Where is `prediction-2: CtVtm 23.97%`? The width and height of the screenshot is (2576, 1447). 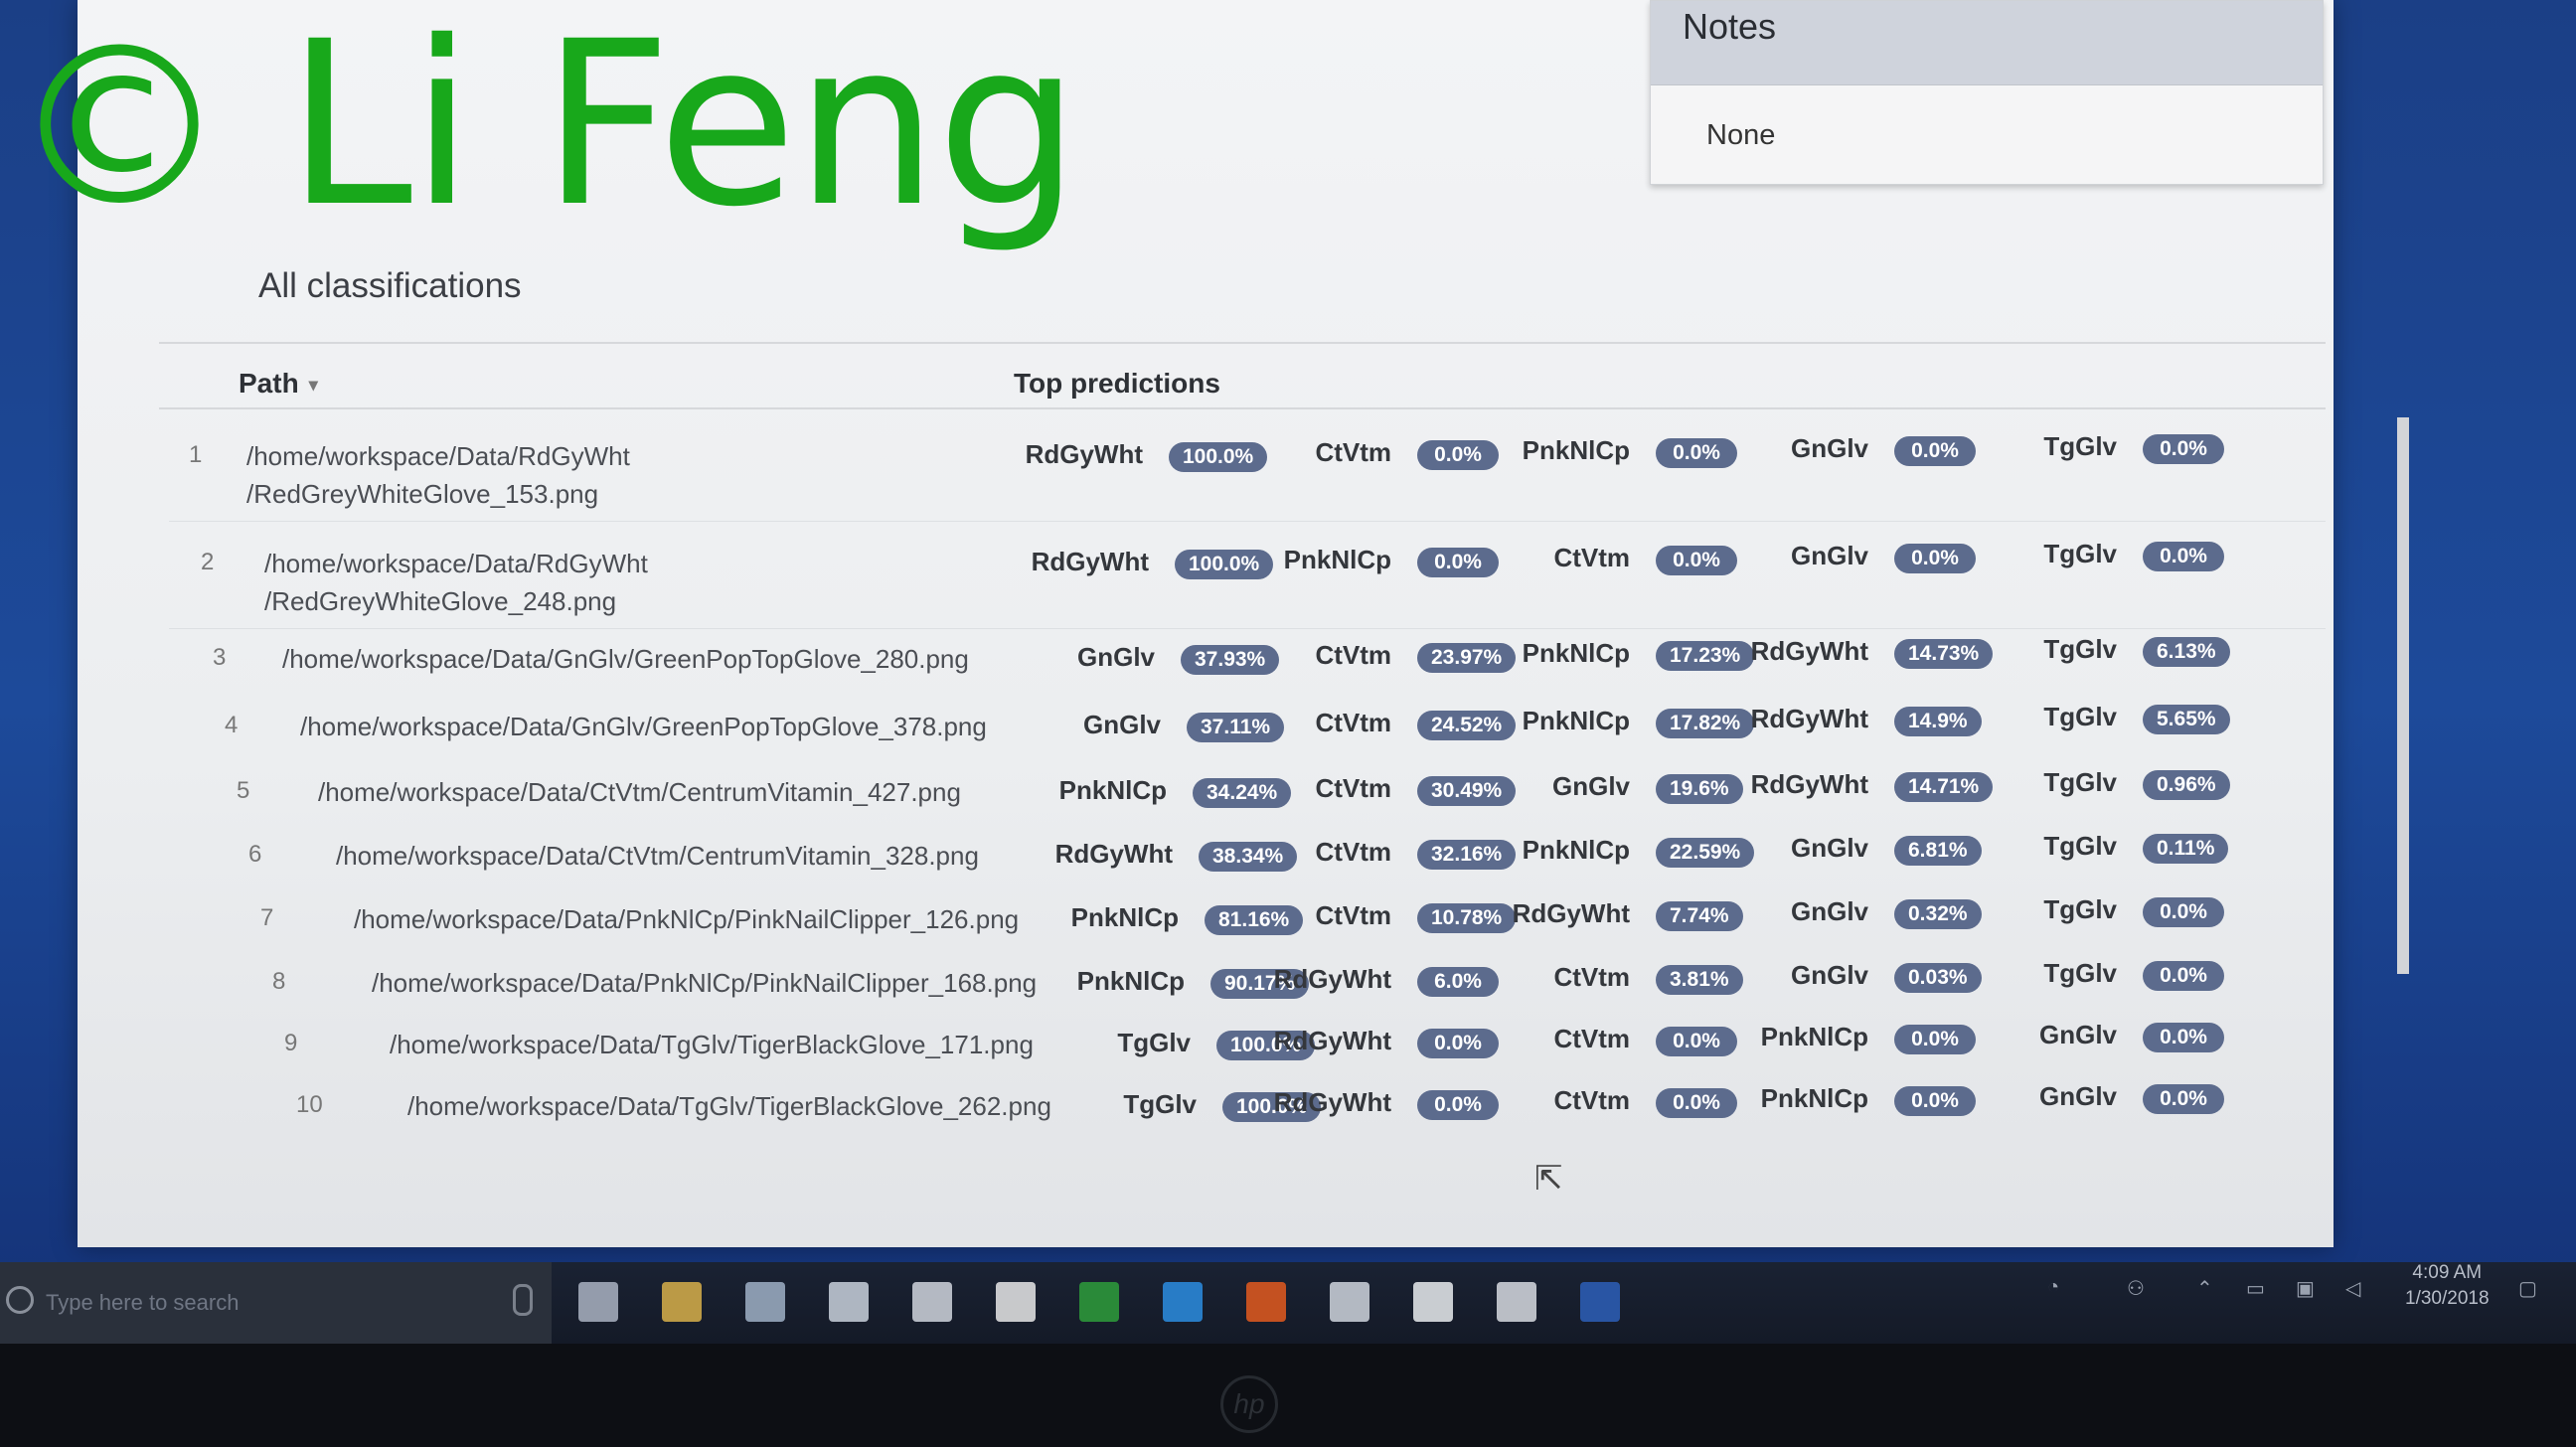 prediction-2: CtVtm 23.97% is located at coordinates (1384, 656).